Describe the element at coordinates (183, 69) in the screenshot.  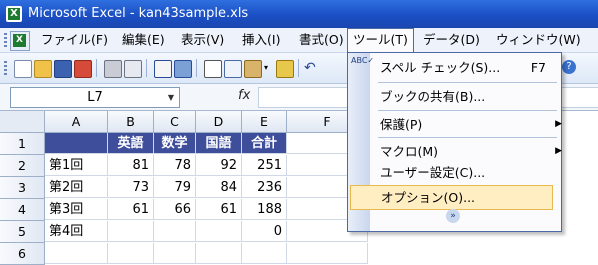
I see `research-icon` at that location.